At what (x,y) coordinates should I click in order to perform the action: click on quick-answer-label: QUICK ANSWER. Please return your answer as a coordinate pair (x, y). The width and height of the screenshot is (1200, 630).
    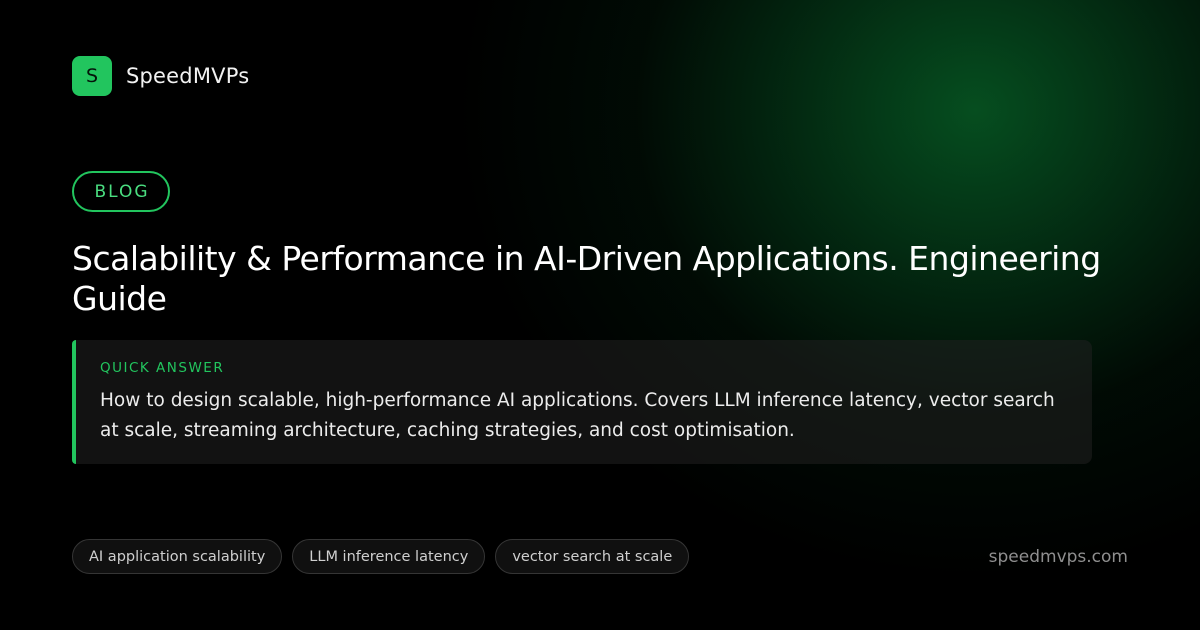
    Looking at the image, I should click on (162, 368).